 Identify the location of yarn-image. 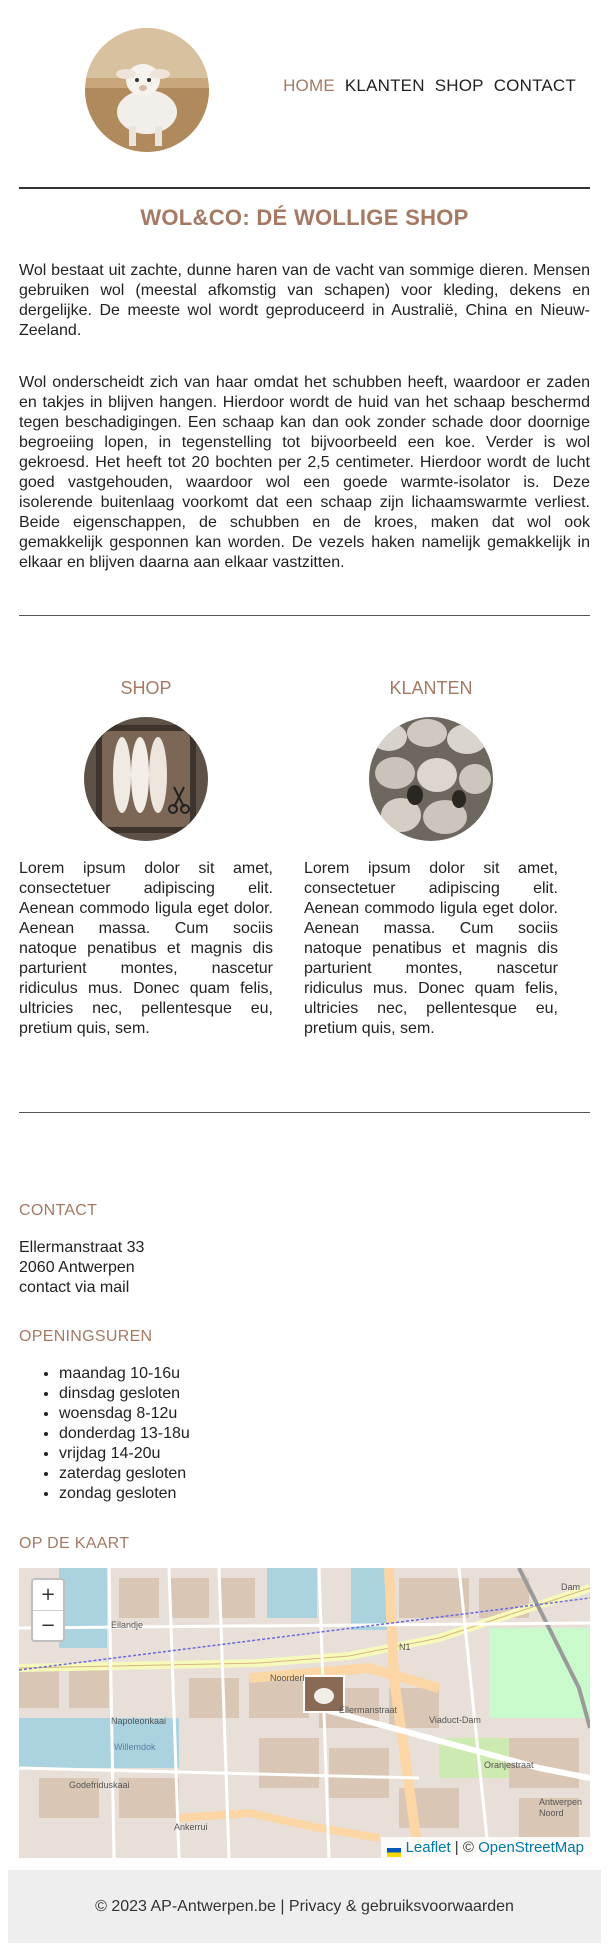
(146, 779).